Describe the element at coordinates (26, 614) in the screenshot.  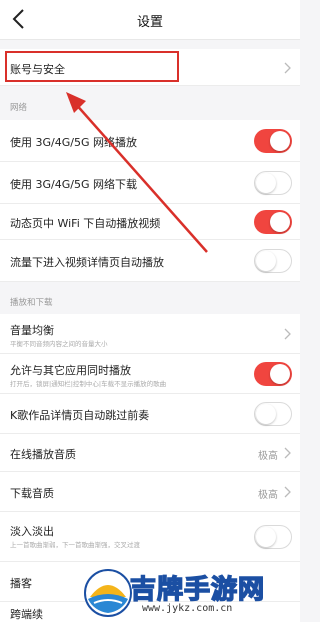
I see `cross-device-label: 跨端续` at that location.